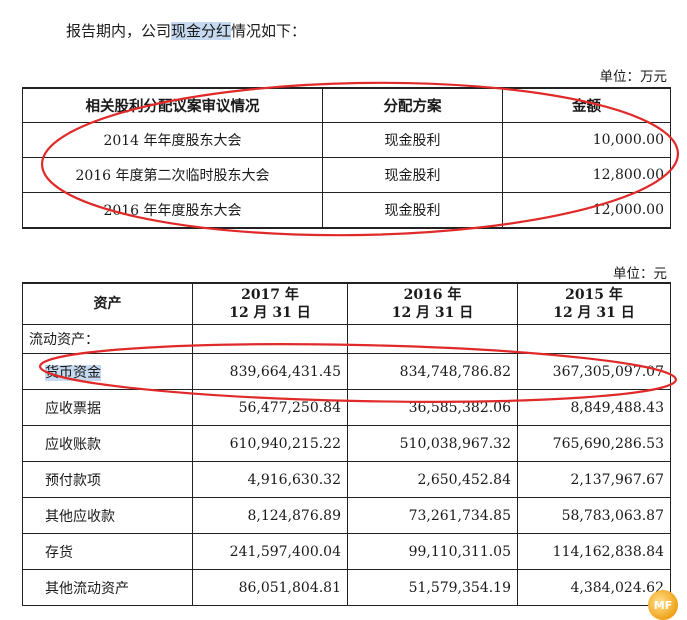  I want to click on dividend-header-row: 相关股利分配议案审议情况 分配方案 金额, so click(346, 105).